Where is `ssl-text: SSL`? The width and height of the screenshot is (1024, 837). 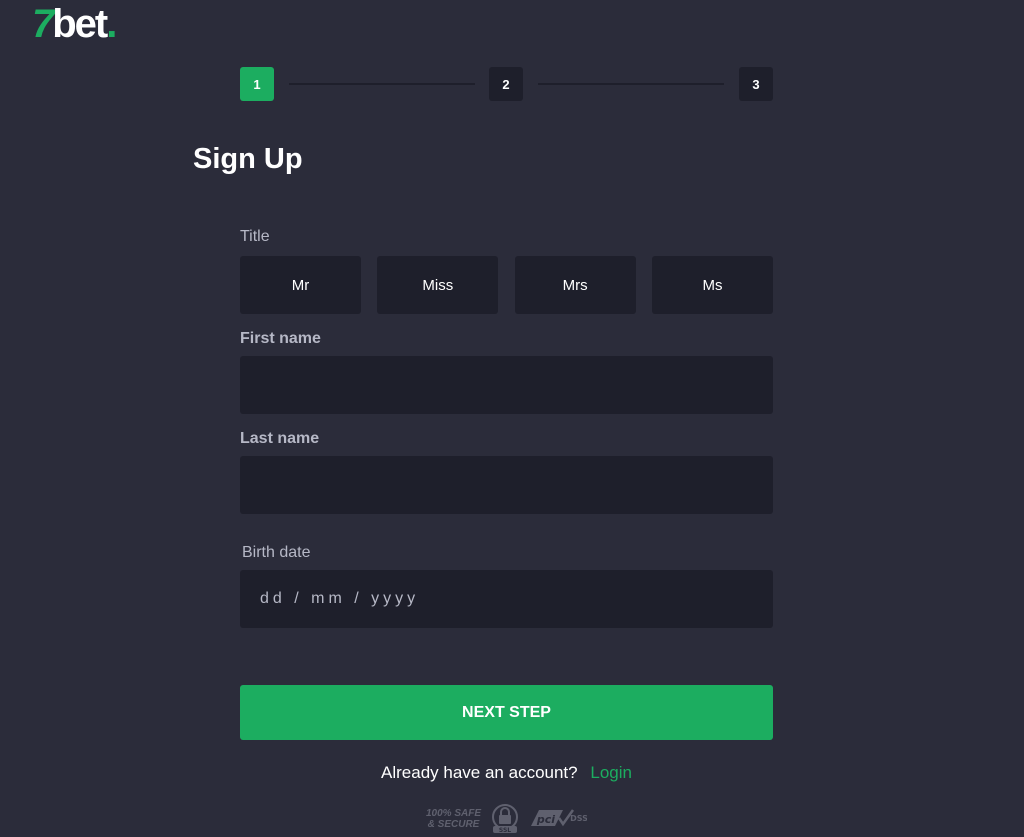 ssl-text: SSL is located at coordinates (505, 830).